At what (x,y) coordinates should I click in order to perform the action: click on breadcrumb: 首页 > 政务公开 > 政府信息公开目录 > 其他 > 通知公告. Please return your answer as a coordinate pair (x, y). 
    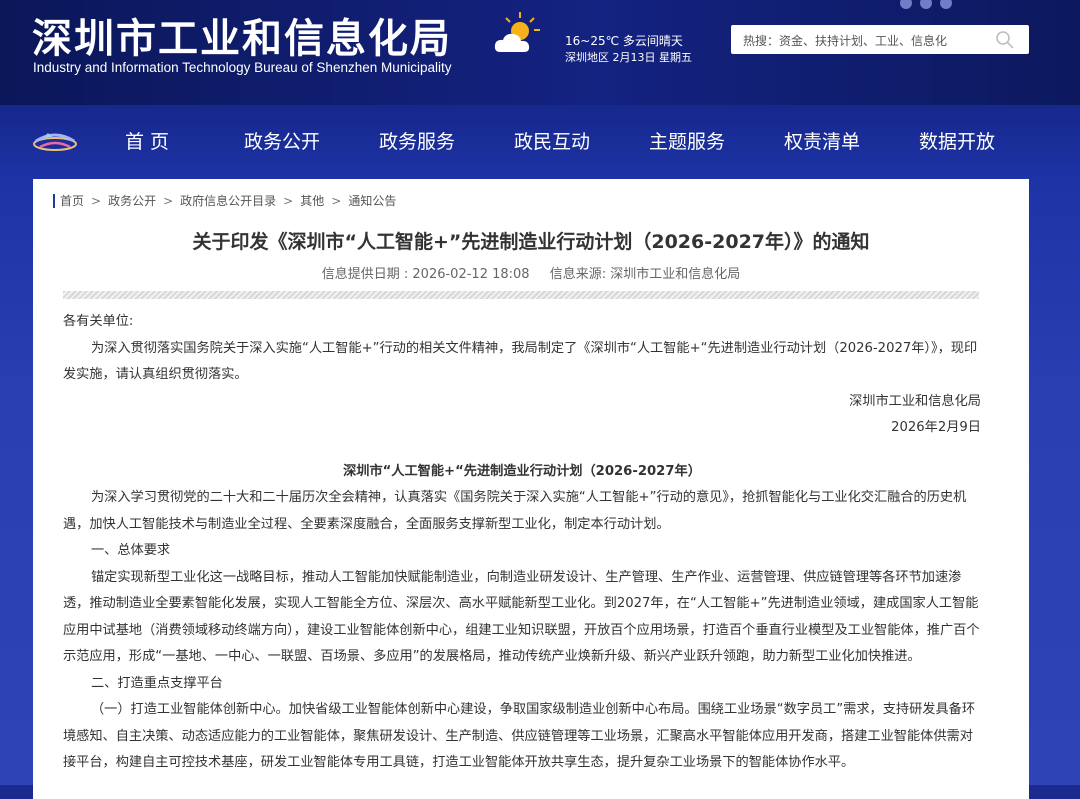
    Looking at the image, I should click on (224, 201).